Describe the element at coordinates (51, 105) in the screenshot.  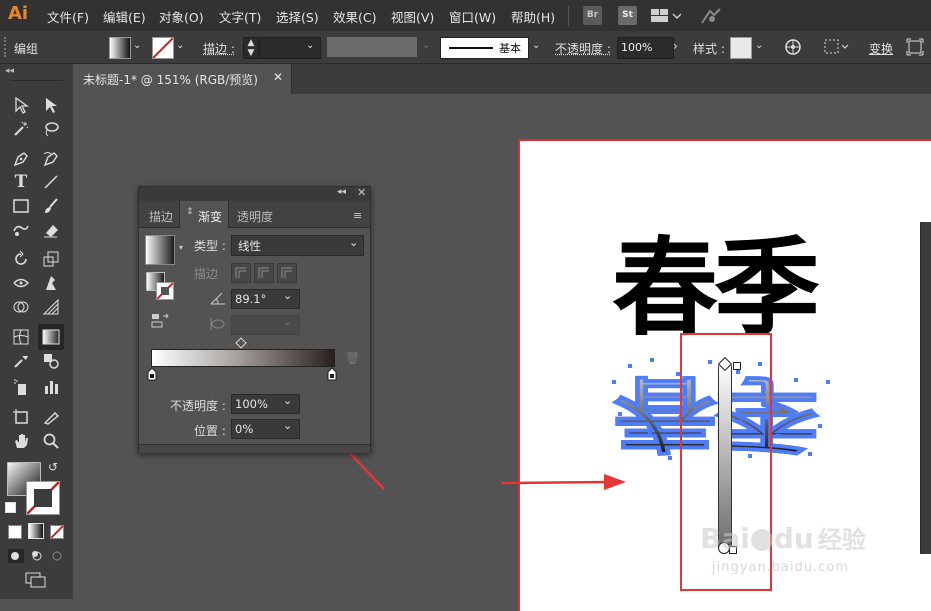
I see `direct-selection-tool-icon` at that location.